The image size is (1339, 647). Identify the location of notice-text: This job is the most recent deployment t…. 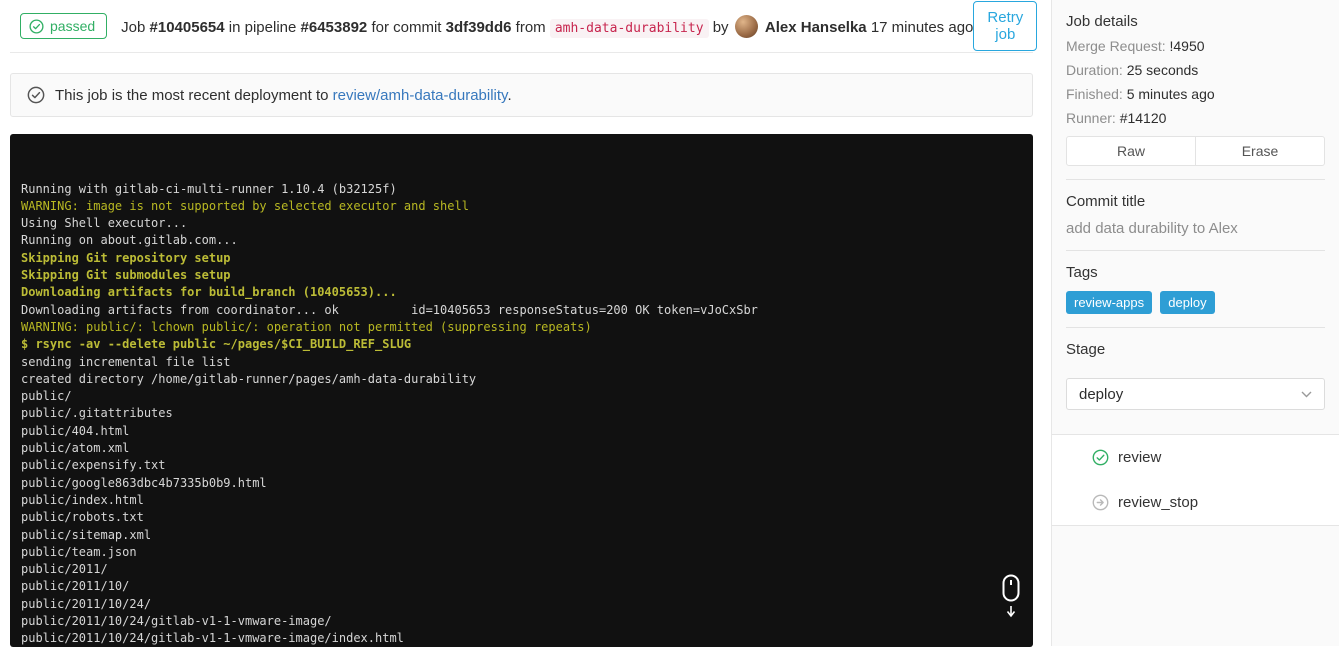
(283, 95).